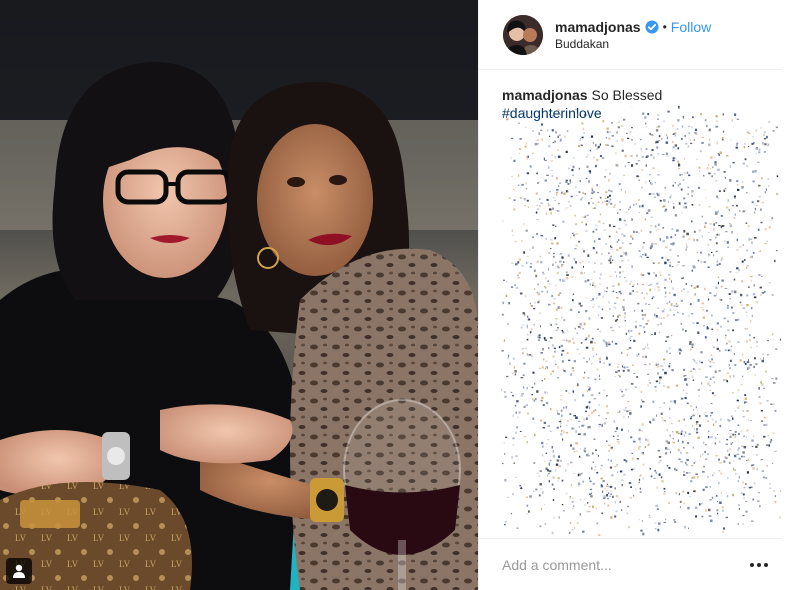 This screenshot has width=789, height=590. What do you see at coordinates (652, 27) in the screenshot?
I see `verified-badge-icon` at bounding box center [652, 27].